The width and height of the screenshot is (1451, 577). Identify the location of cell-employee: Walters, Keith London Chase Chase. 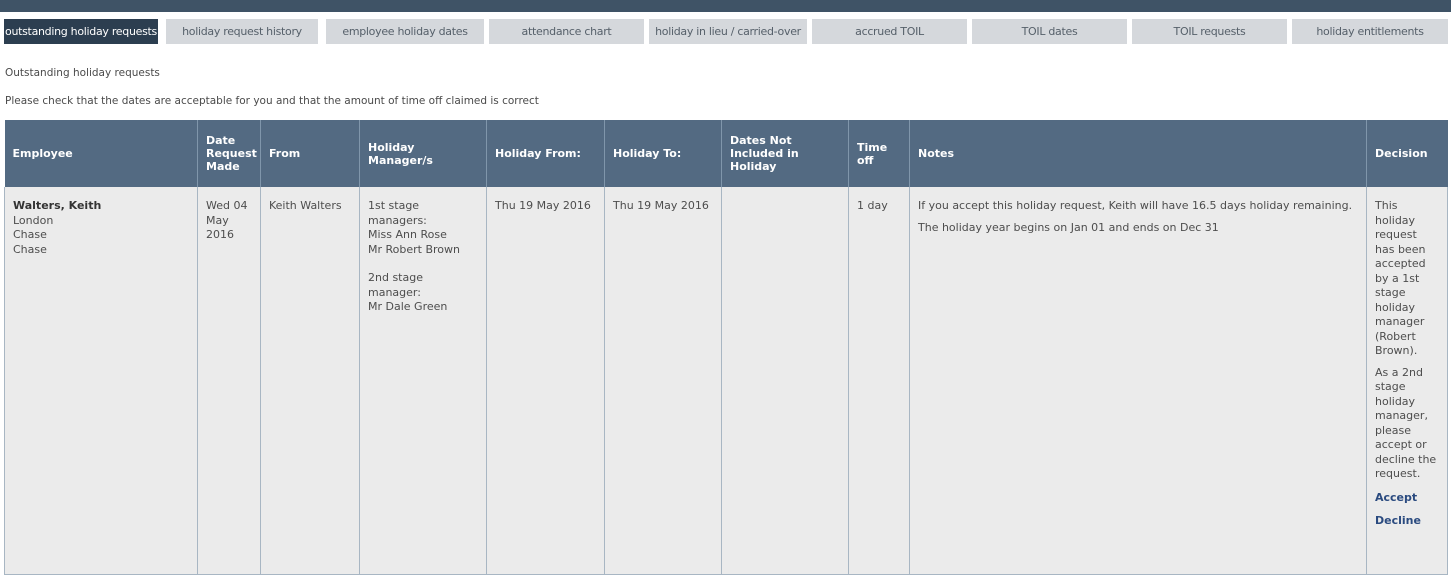
(101, 381).